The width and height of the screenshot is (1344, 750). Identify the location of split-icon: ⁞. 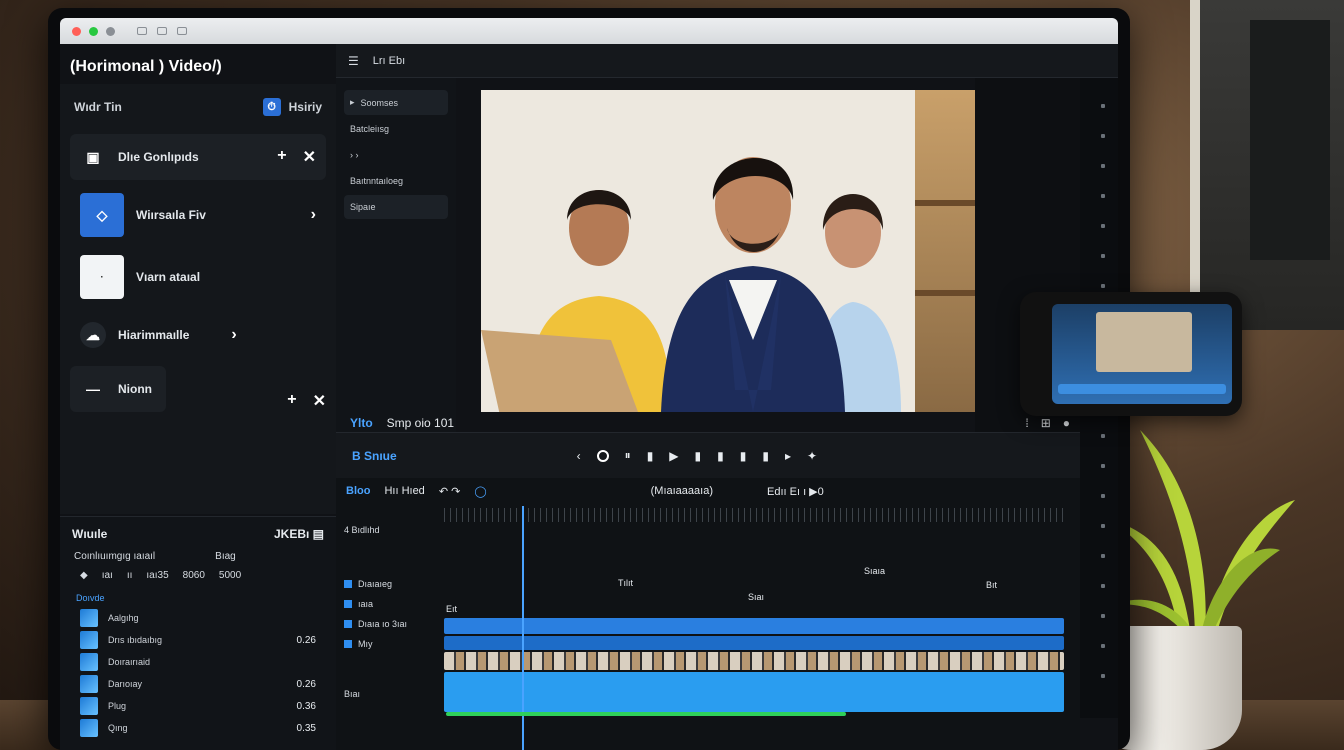
(1026, 423).